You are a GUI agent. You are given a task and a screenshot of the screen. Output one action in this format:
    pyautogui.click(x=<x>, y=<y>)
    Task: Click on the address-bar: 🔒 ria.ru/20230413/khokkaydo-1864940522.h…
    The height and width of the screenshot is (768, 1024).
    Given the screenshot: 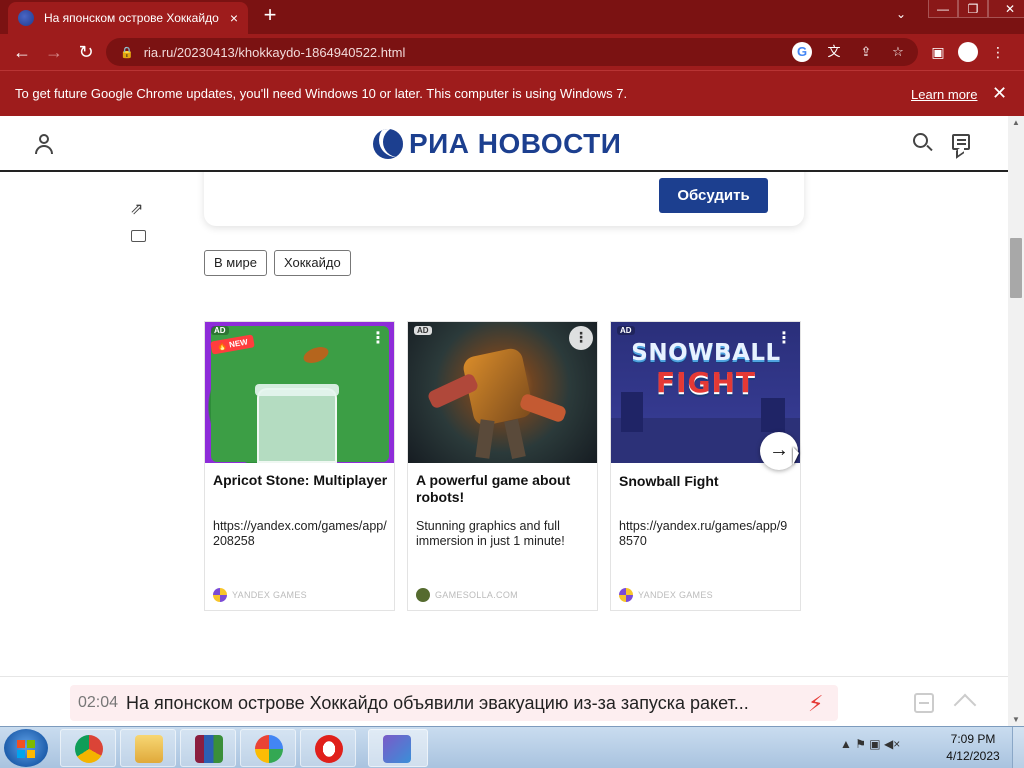 What is the action you would take?
    pyautogui.click(x=512, y=52)
    